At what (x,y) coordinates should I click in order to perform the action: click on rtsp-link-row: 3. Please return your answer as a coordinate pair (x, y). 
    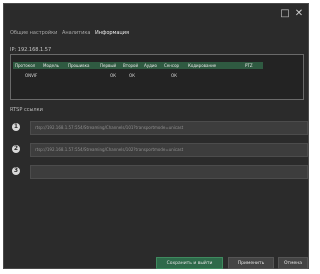
    Looking at the image, I should click on (160, 172).